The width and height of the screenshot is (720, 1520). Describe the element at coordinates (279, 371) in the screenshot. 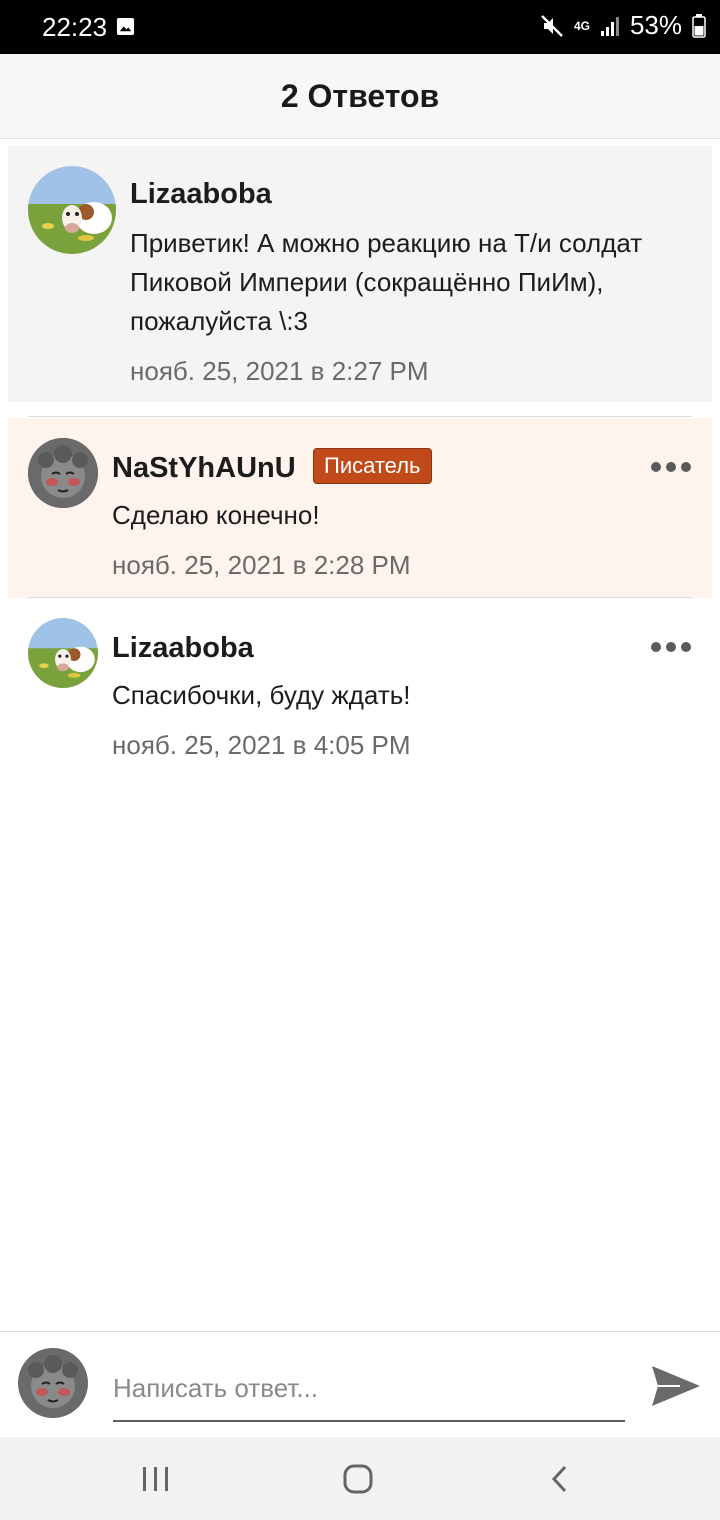

I see `comment-time: нояб. 25, 2021 в 2:27 PM` at that location.